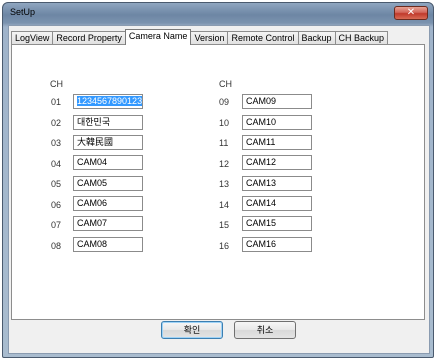 This screenshot has width=436, height=360. What do you see at coordinates (56, 84) in the screenshot?
I see `ch-column-header-left: CH` at bounding box center [56, 84].